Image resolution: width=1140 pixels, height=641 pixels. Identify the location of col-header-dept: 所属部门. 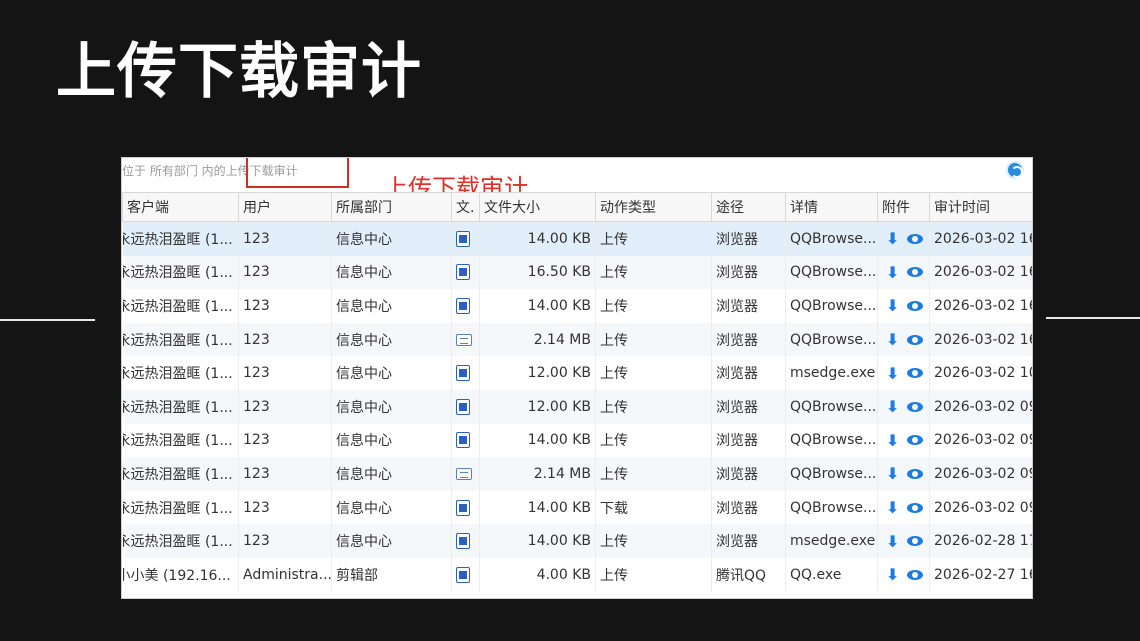
(391, 207).